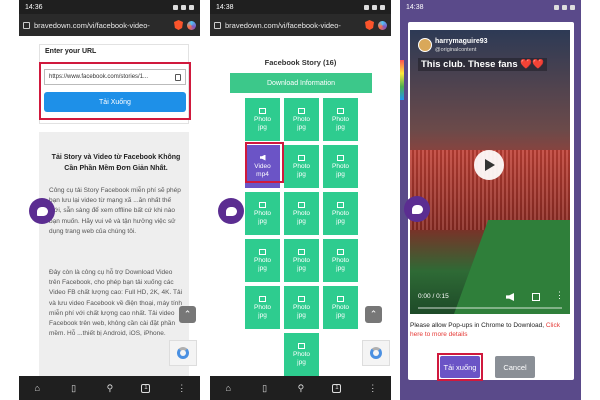  I want to click on story-caption: This club. These fans ❤️❤️, so click(482, 64).